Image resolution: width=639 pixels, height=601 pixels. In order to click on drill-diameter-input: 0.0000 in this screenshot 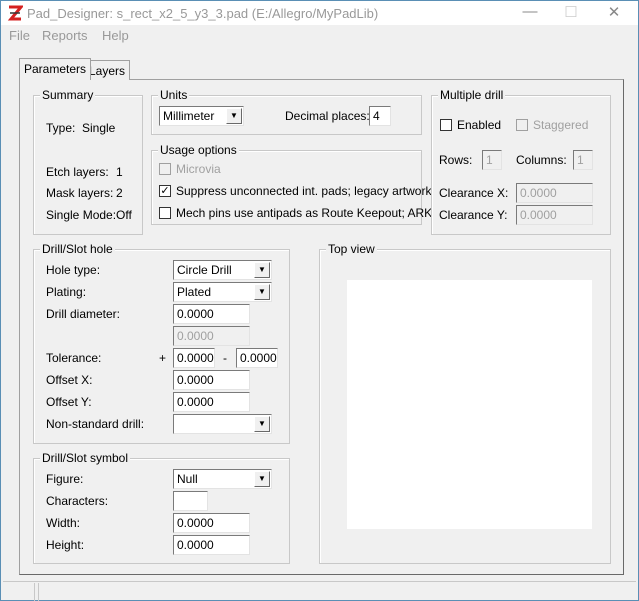, I will do `click(211, 314)`.